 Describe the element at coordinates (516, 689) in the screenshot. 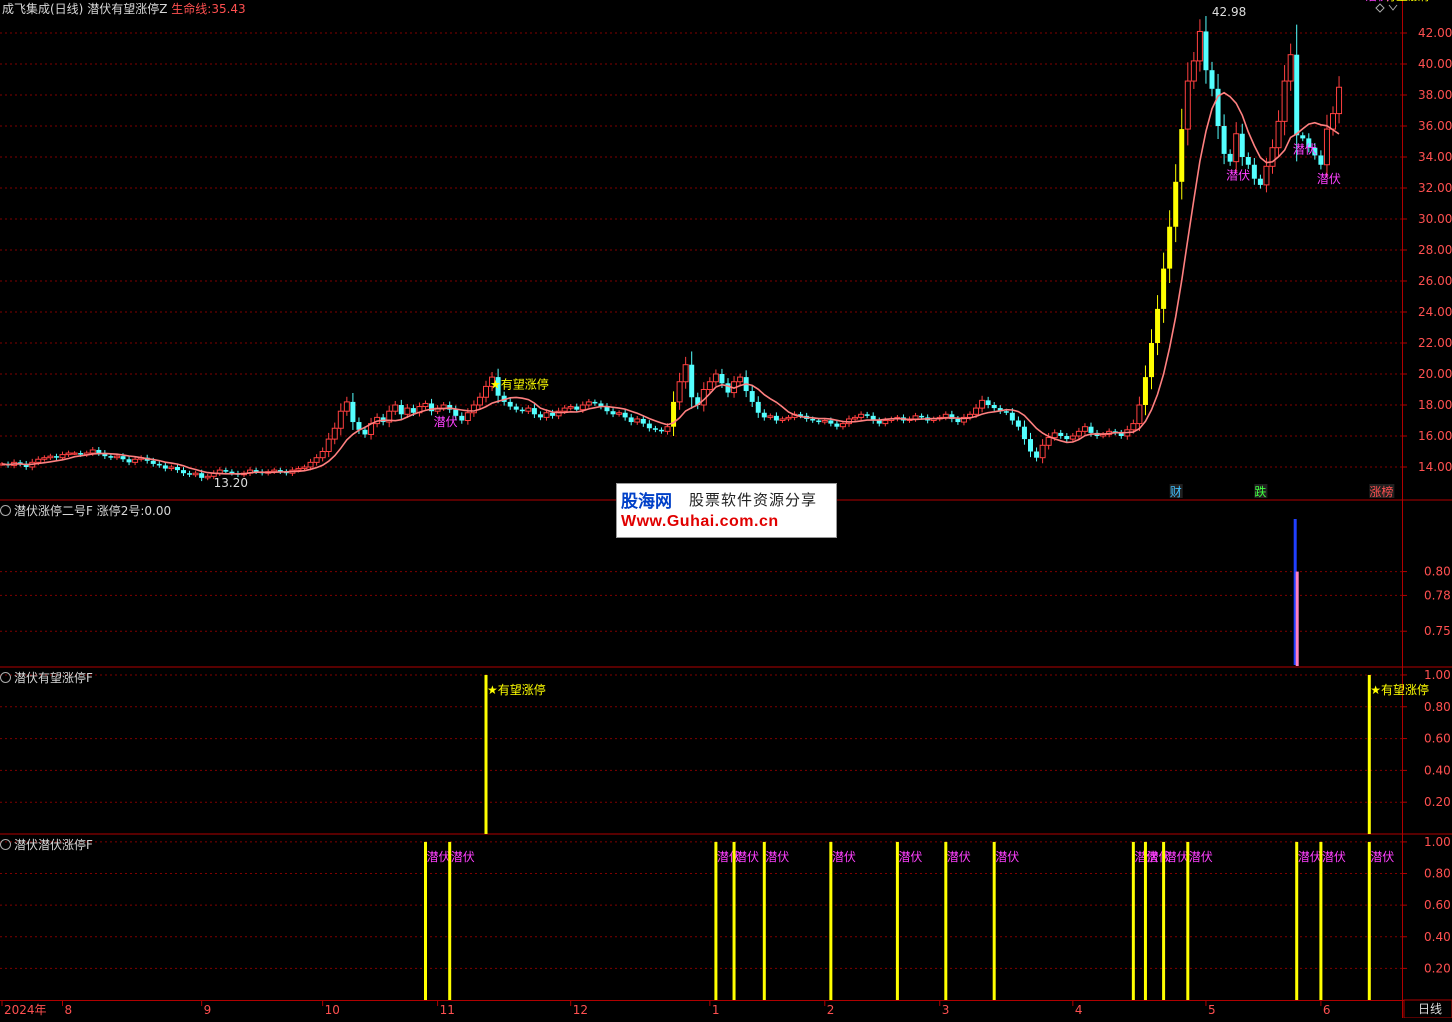

I see `bar-signal-label: ★有望涨停` at that location.